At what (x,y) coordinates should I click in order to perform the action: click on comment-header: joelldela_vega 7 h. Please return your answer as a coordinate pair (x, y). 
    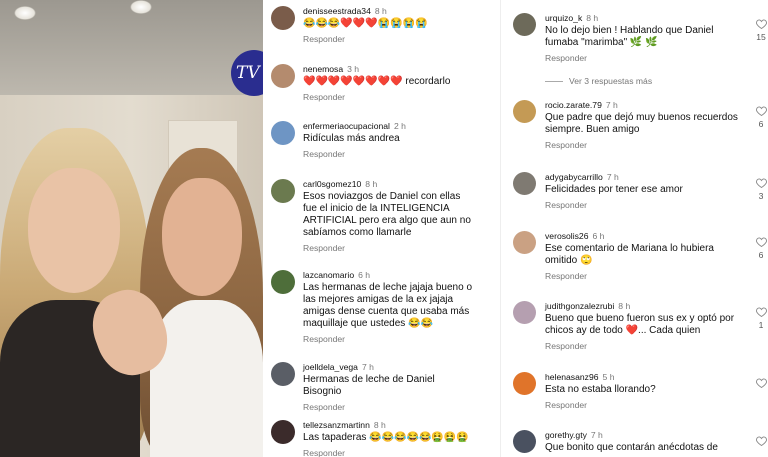
    Looking at the image, I should click on (387, 367).